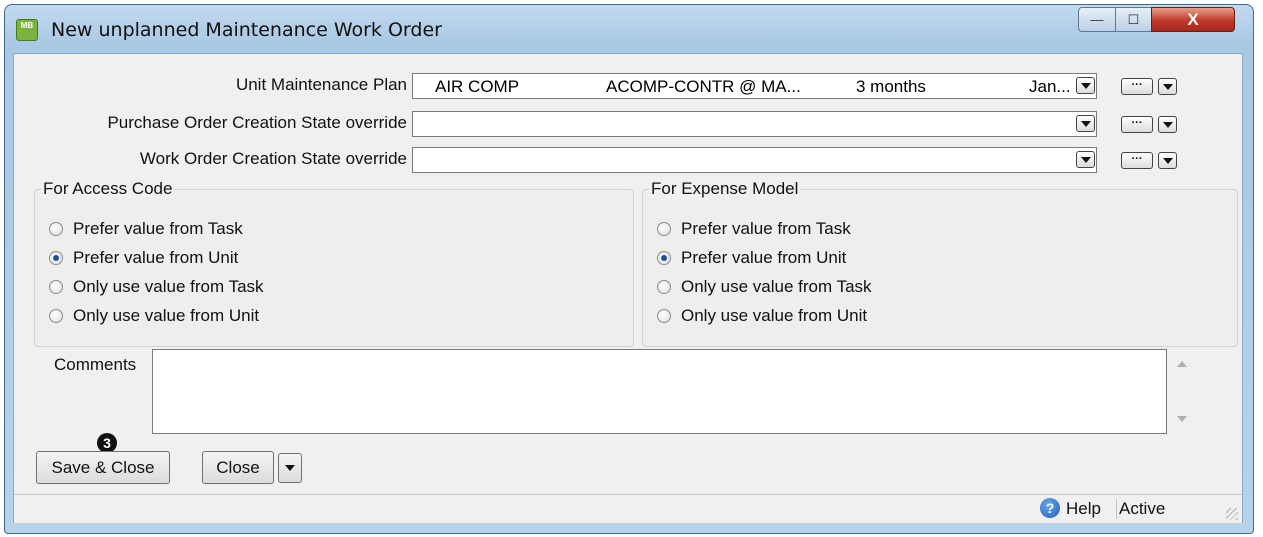 This screenshot has height=537, width=1263. What do you see at coordinates (1050, 508) in the screenshot?
I see `help-icon: ?` at bounding box center [1050, 508].